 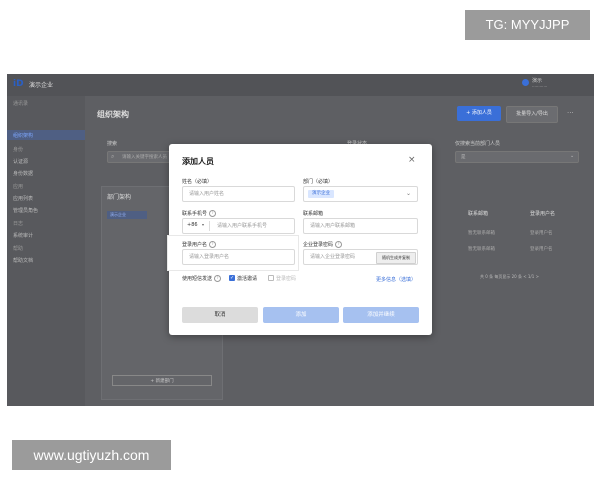 What do you see at coordinates (301, 315) in the screenshot?
I see `save-button: 添加` at bounding box center [301, 315].